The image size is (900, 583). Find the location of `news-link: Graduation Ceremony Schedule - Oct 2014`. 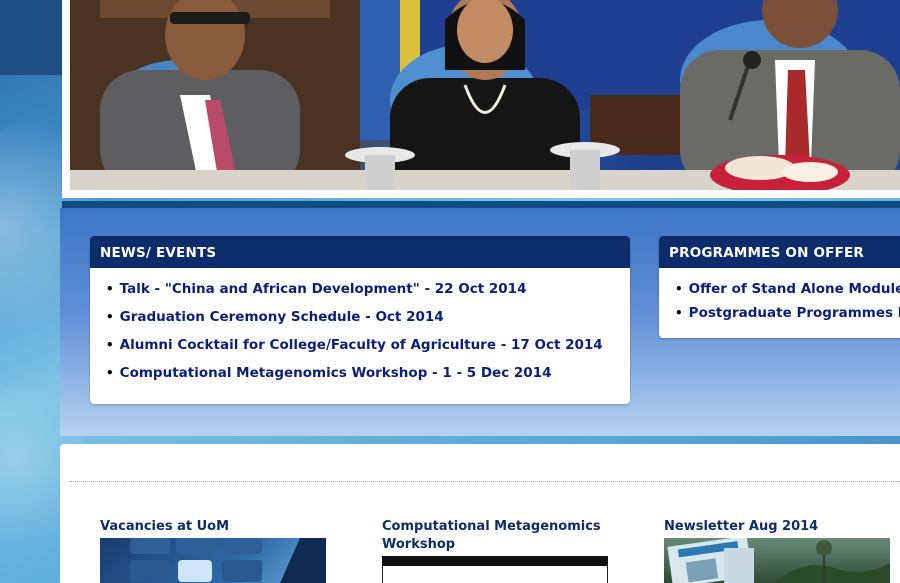

news-link: Graduation Ceremony Schedule - Oct 2014 is located at coordinates (282, 317).